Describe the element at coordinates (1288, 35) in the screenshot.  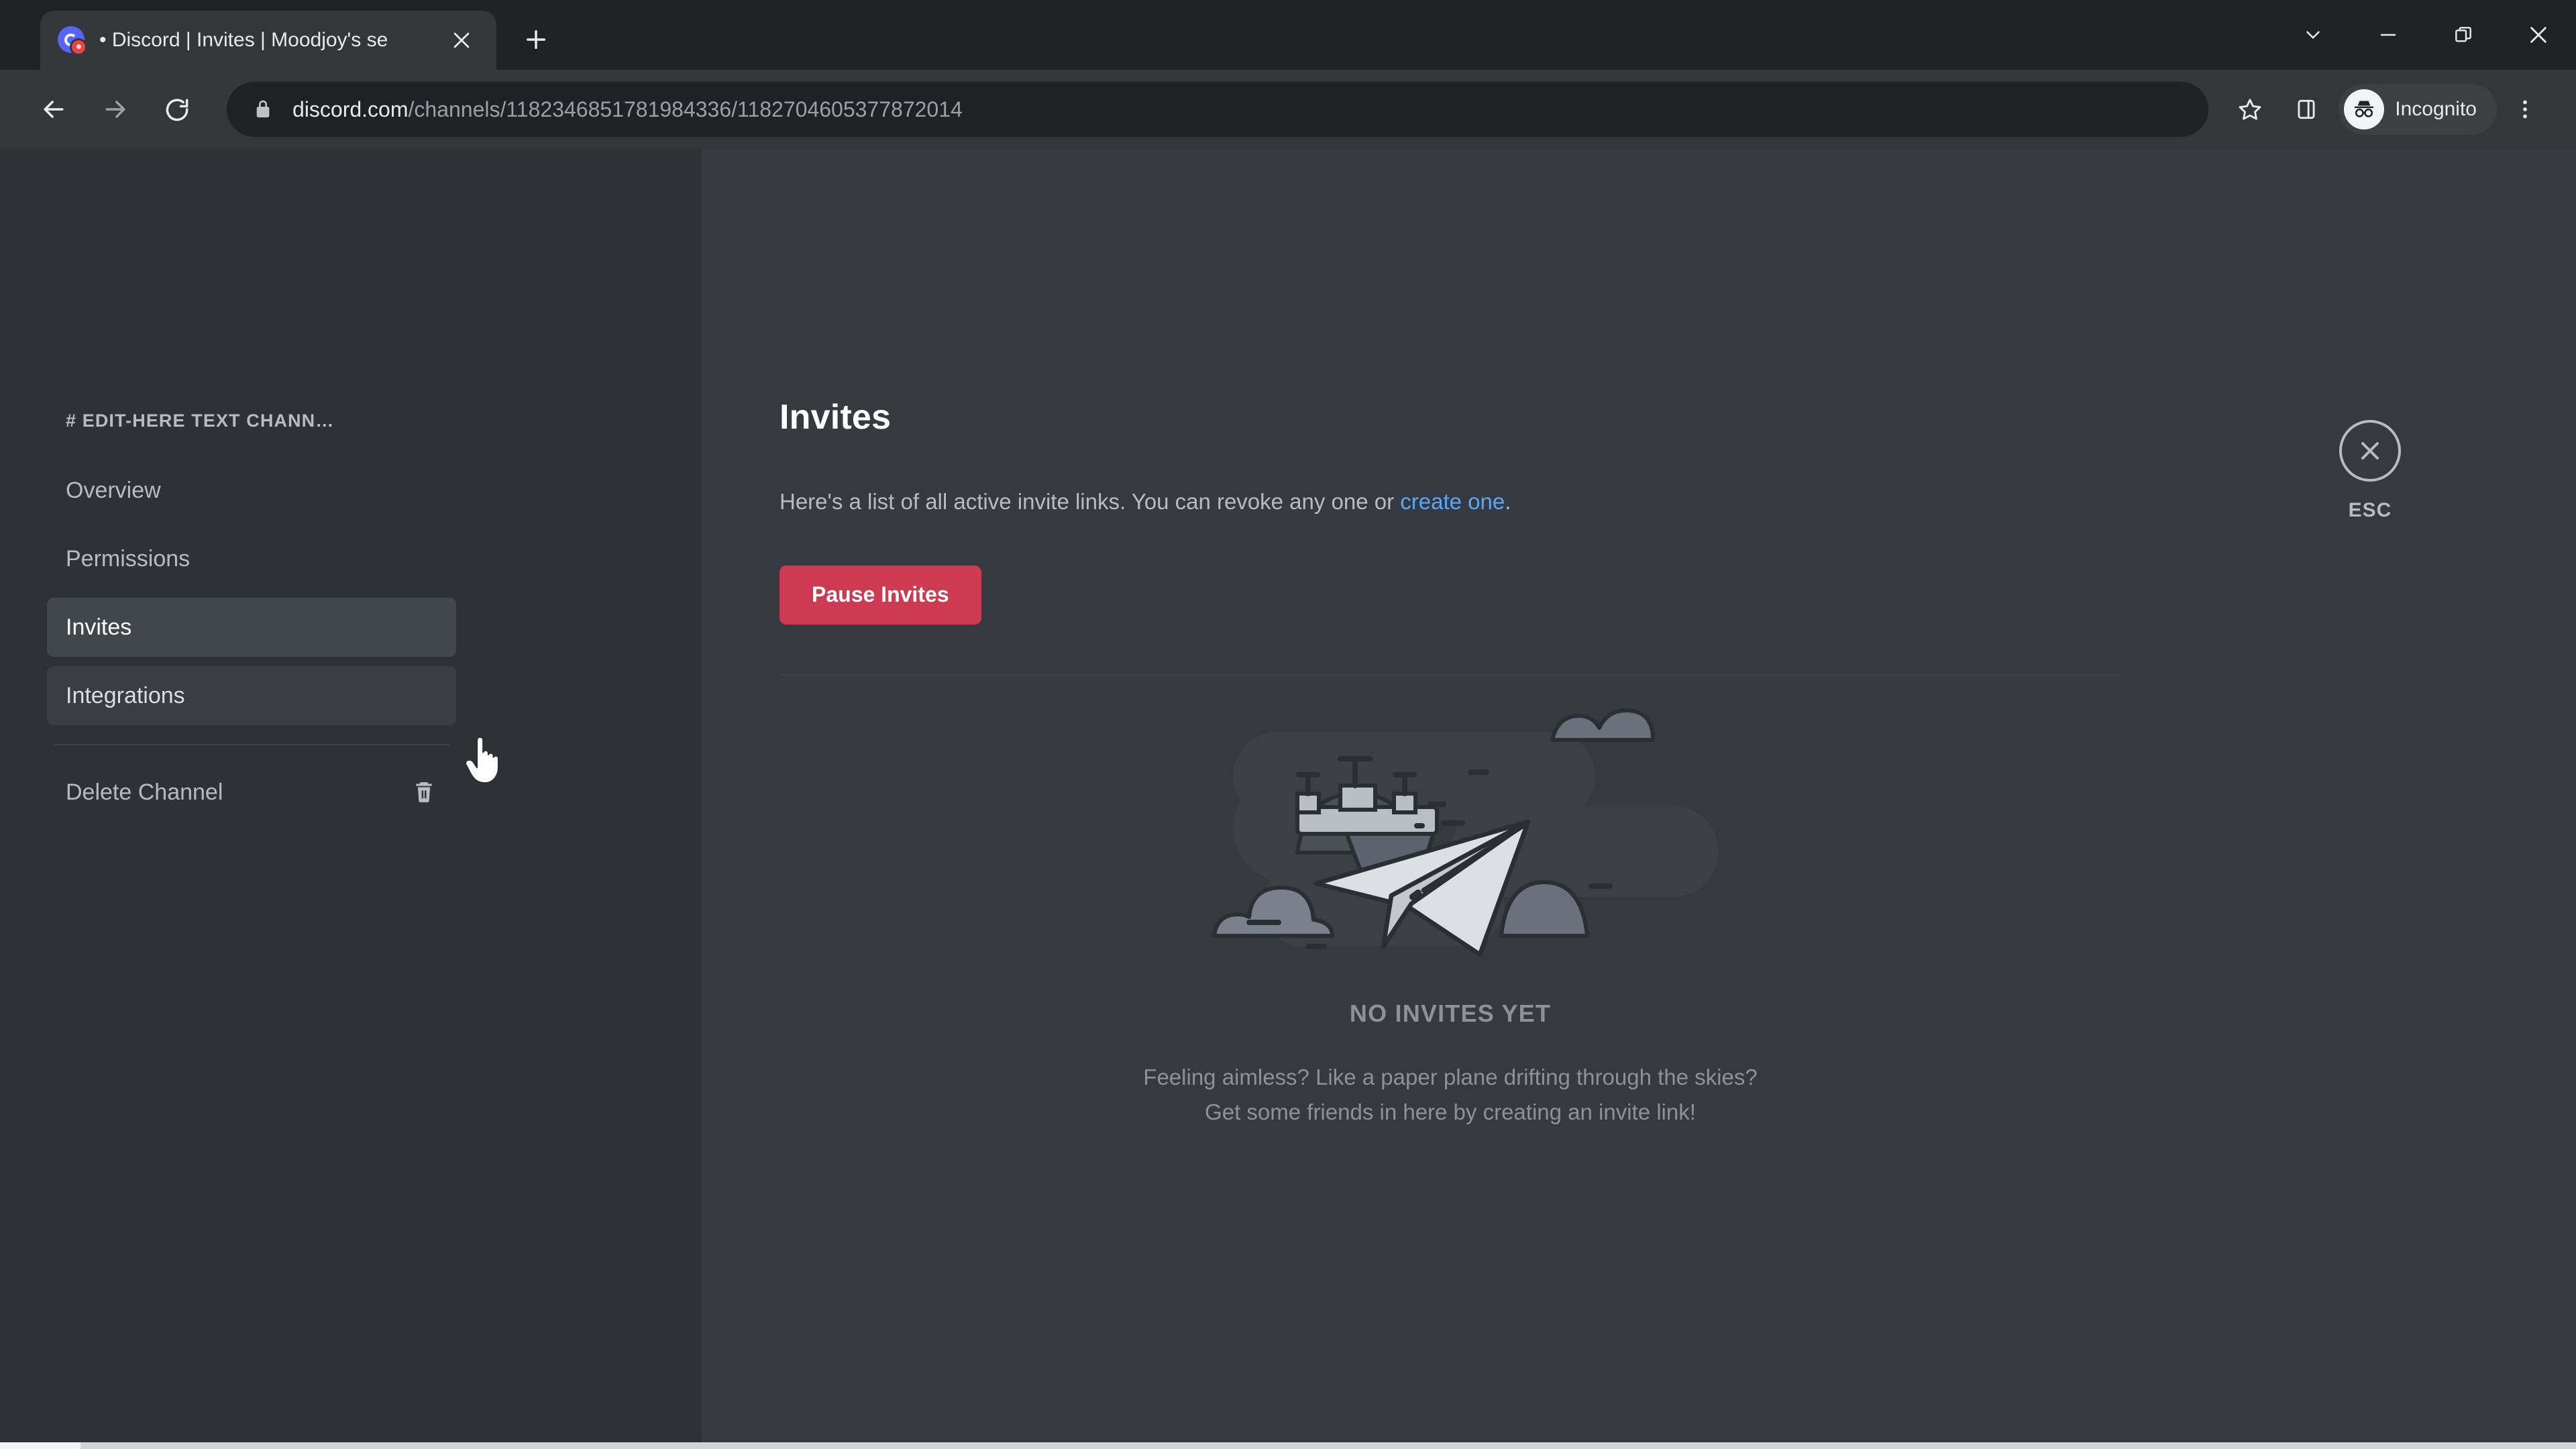
I see `tab-strip: • Discord | Invites | Moodjoy's se` at that location.